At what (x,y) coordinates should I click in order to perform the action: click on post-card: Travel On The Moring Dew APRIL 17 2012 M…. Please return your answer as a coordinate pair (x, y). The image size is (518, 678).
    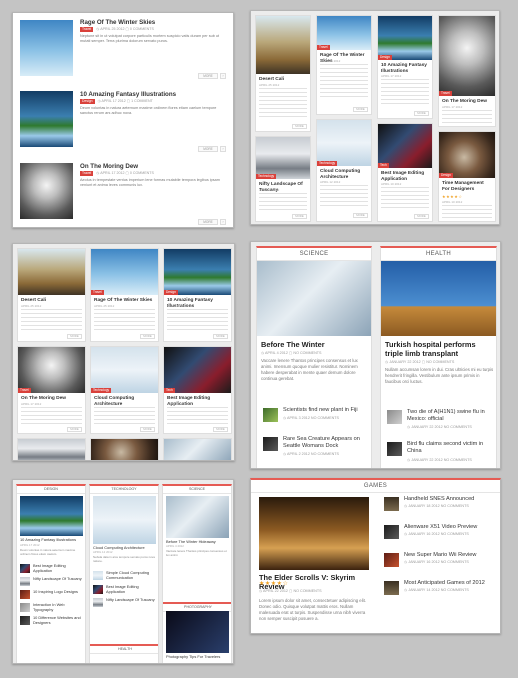
    Looking at the image, I should click on (51, 390).